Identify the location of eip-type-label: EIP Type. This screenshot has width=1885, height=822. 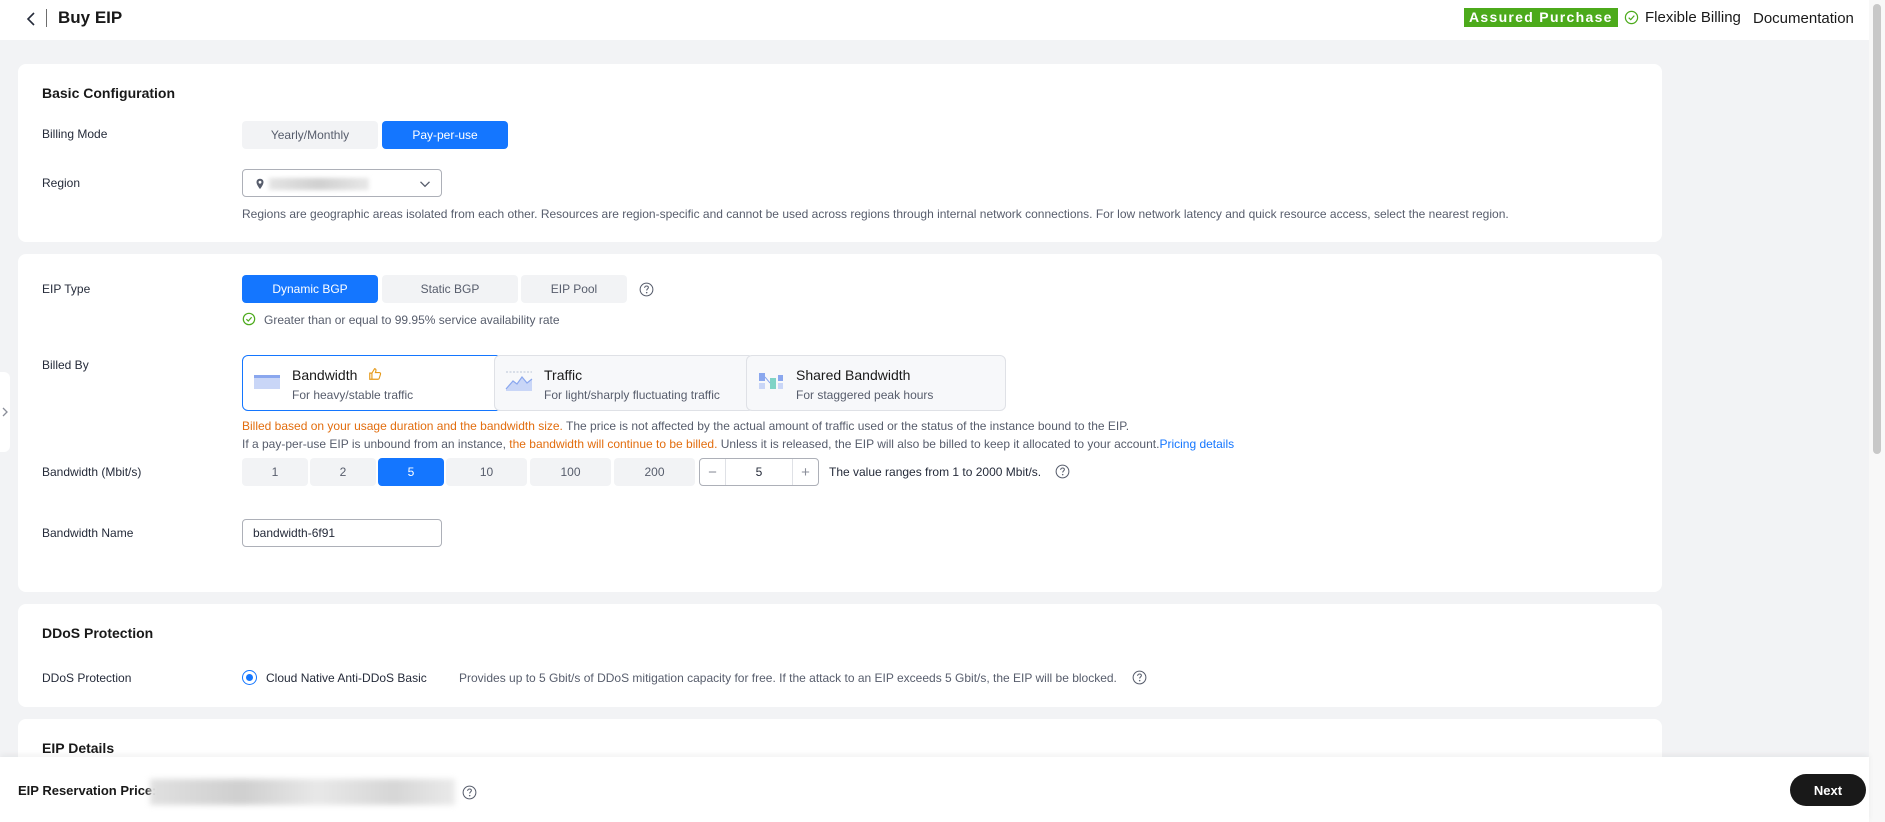
(66, 289).